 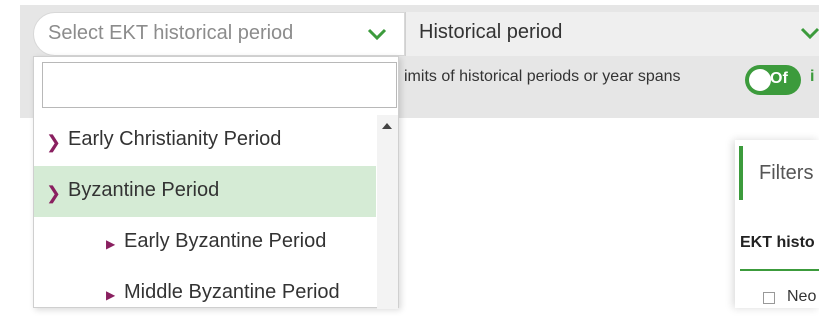 I want to click on list-item-label: Middle Byzantine Period, so click(x=232, y=292).